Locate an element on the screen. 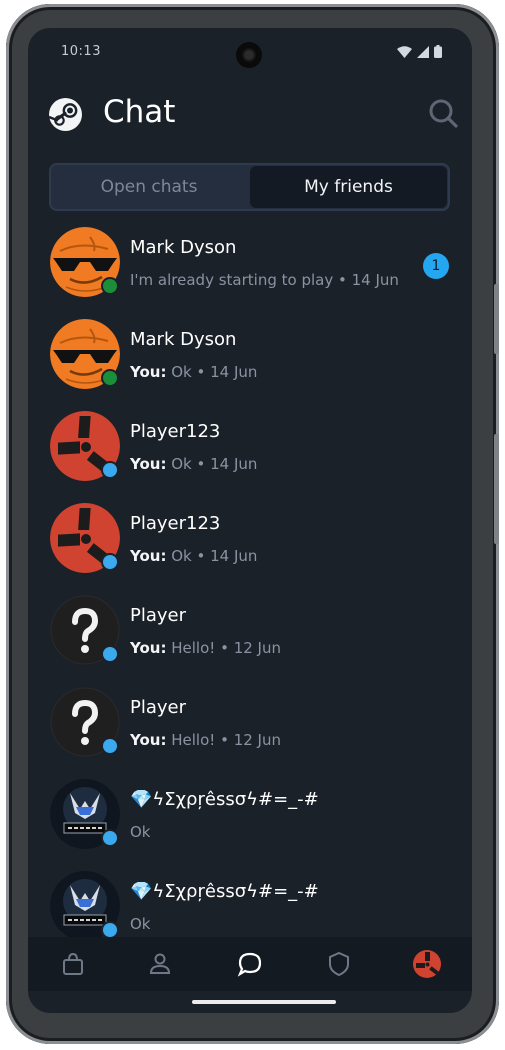  shield-icon is located at coordinates (339, 964).